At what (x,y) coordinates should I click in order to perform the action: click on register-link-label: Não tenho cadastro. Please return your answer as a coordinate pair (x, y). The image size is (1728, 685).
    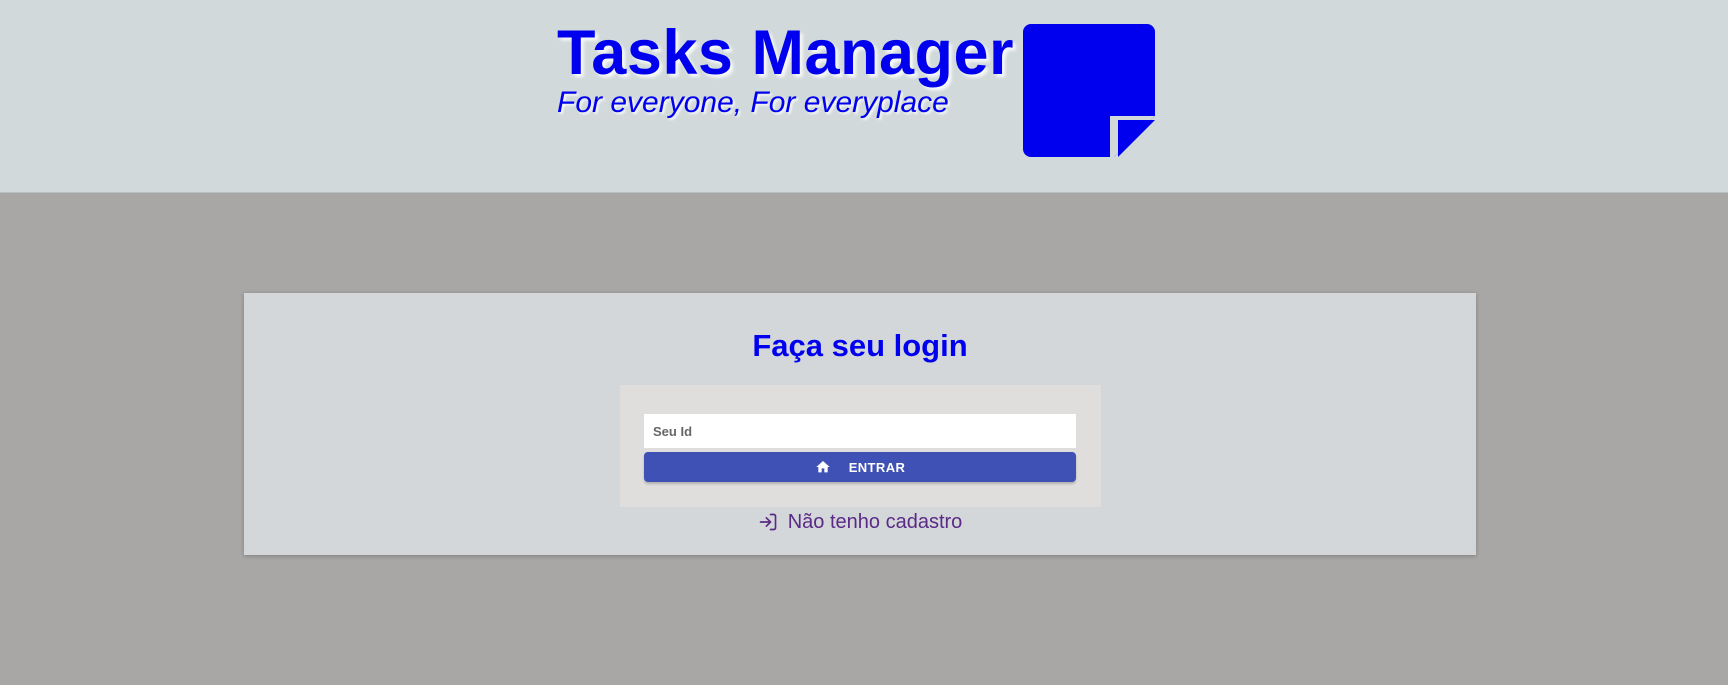
    Looking at the image, I should click on (875, 522).